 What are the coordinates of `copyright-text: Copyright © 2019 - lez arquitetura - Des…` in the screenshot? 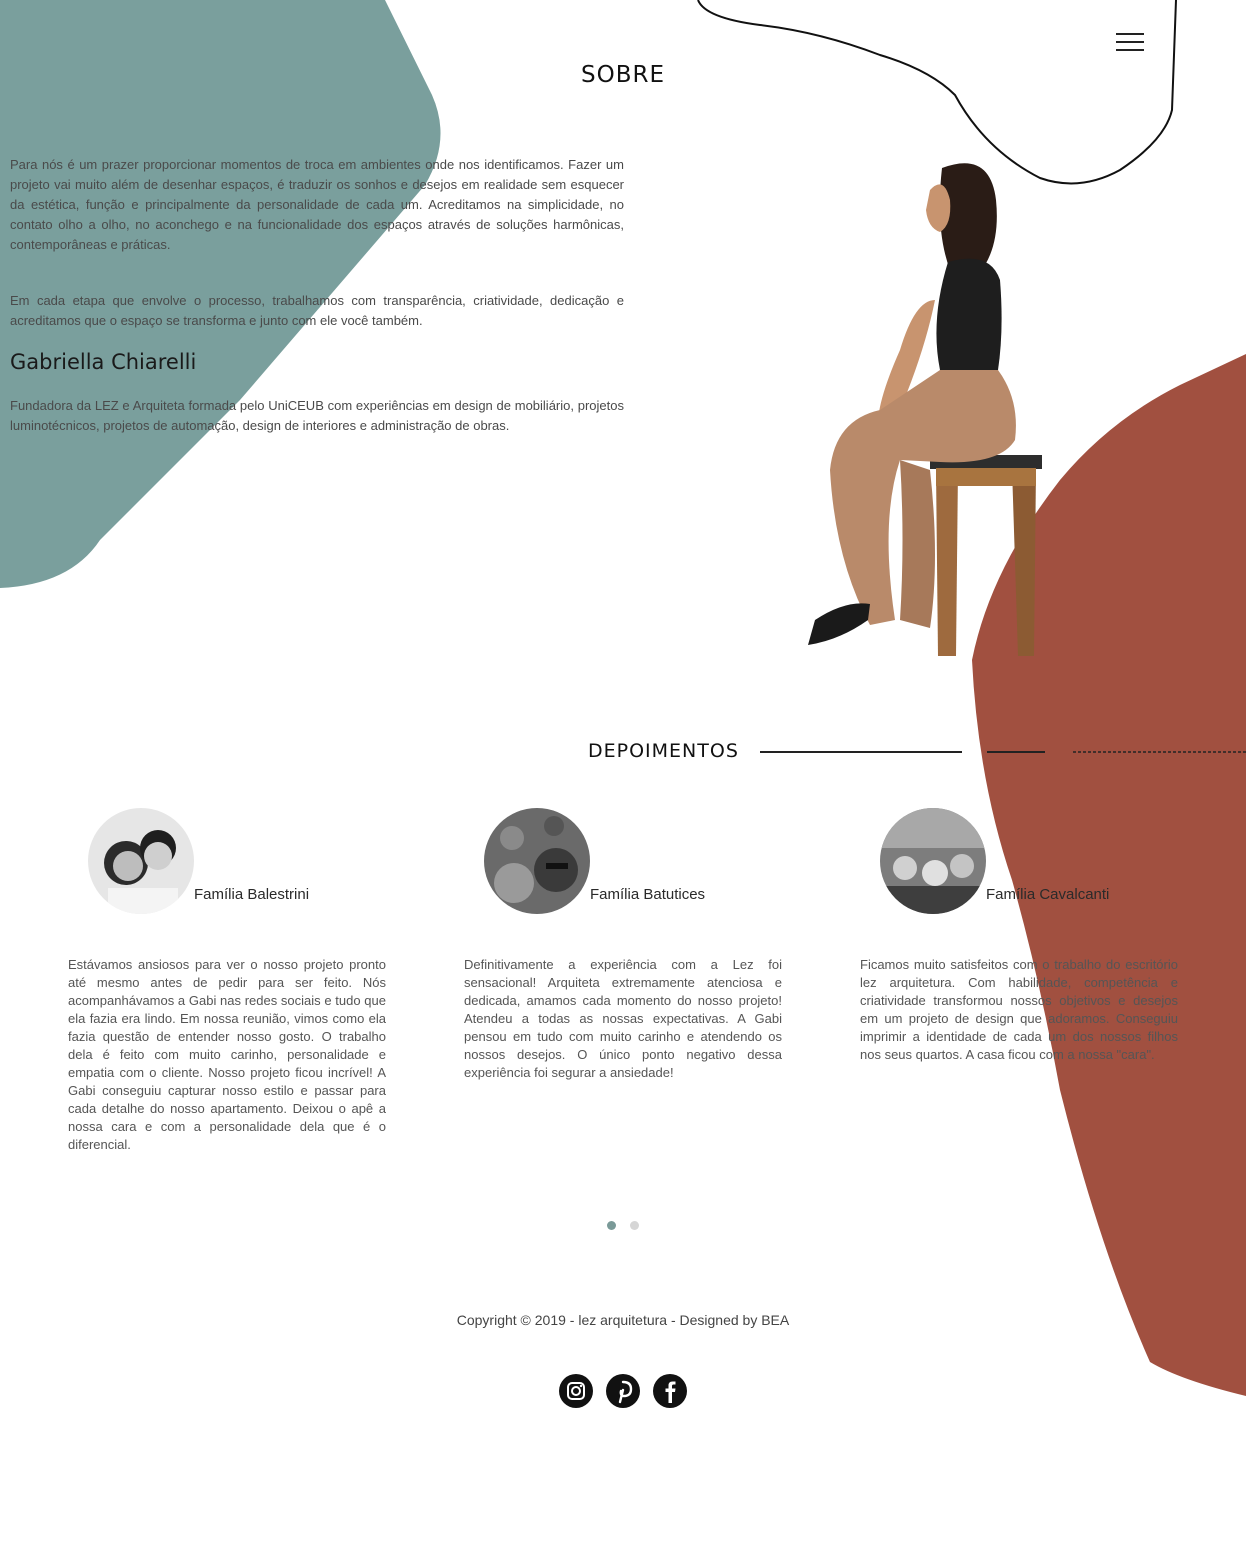 It's located at (623, 1320).